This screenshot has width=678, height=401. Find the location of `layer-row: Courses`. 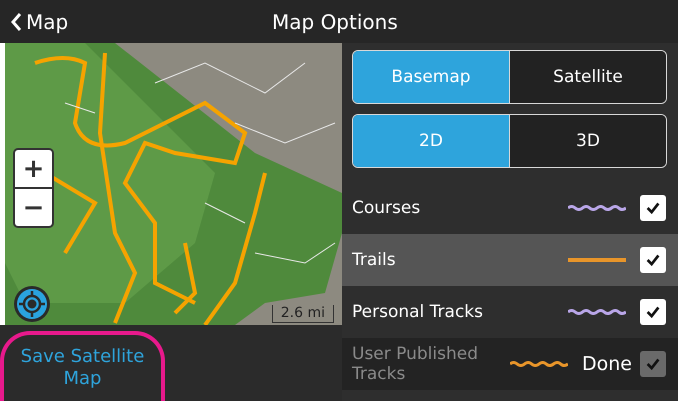

layer-row: Courses is located at coordinates (510, 208).